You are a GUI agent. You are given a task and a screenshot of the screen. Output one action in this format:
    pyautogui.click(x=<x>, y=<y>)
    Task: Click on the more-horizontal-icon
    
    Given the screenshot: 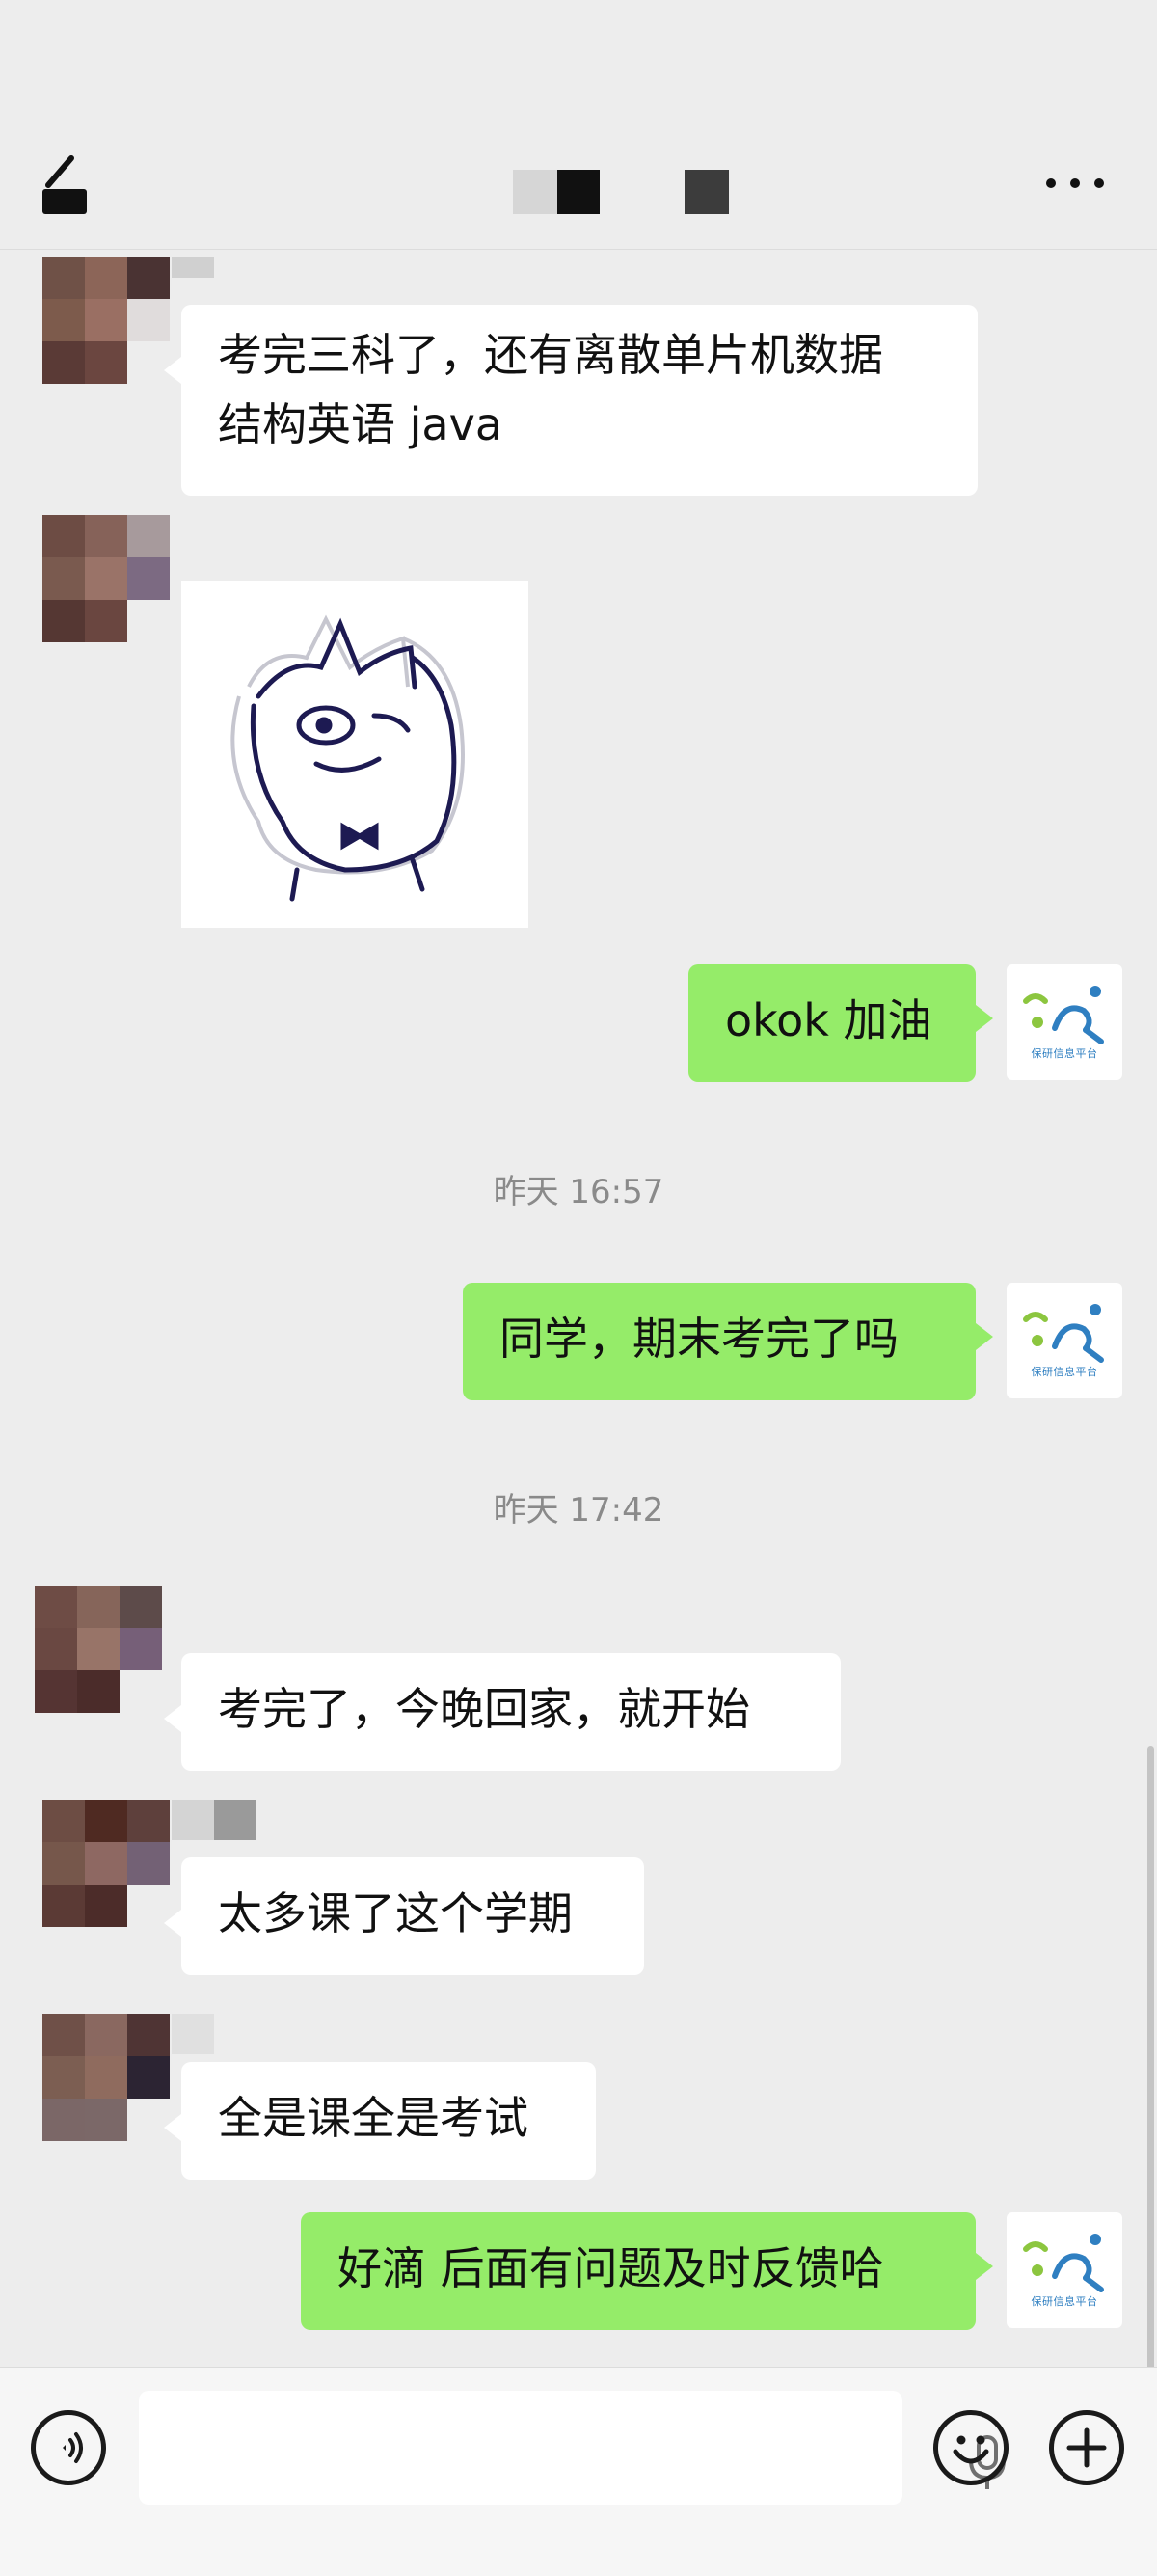 What is the action you would take?
    pyautogui.click(x=1075, y=183)
    